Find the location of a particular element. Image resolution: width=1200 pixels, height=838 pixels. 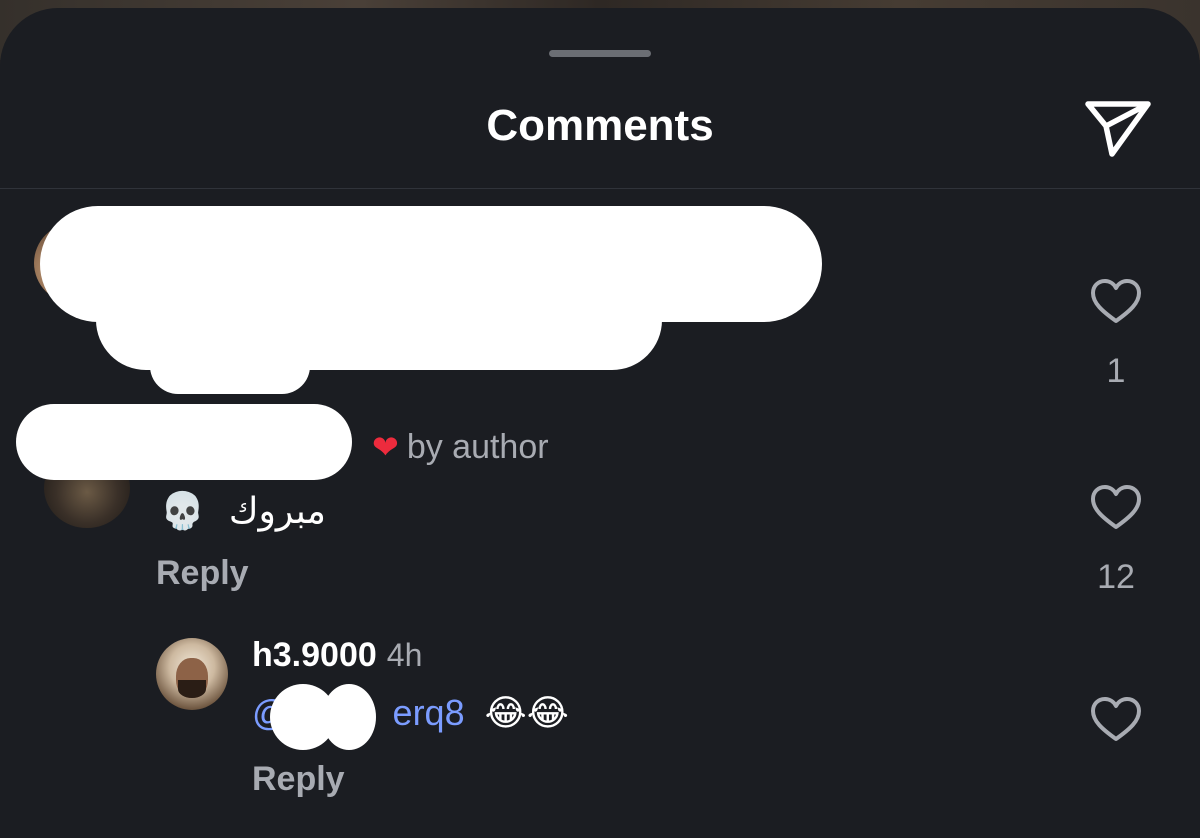

like-count: 12 is located at coordinates (1116, 577).